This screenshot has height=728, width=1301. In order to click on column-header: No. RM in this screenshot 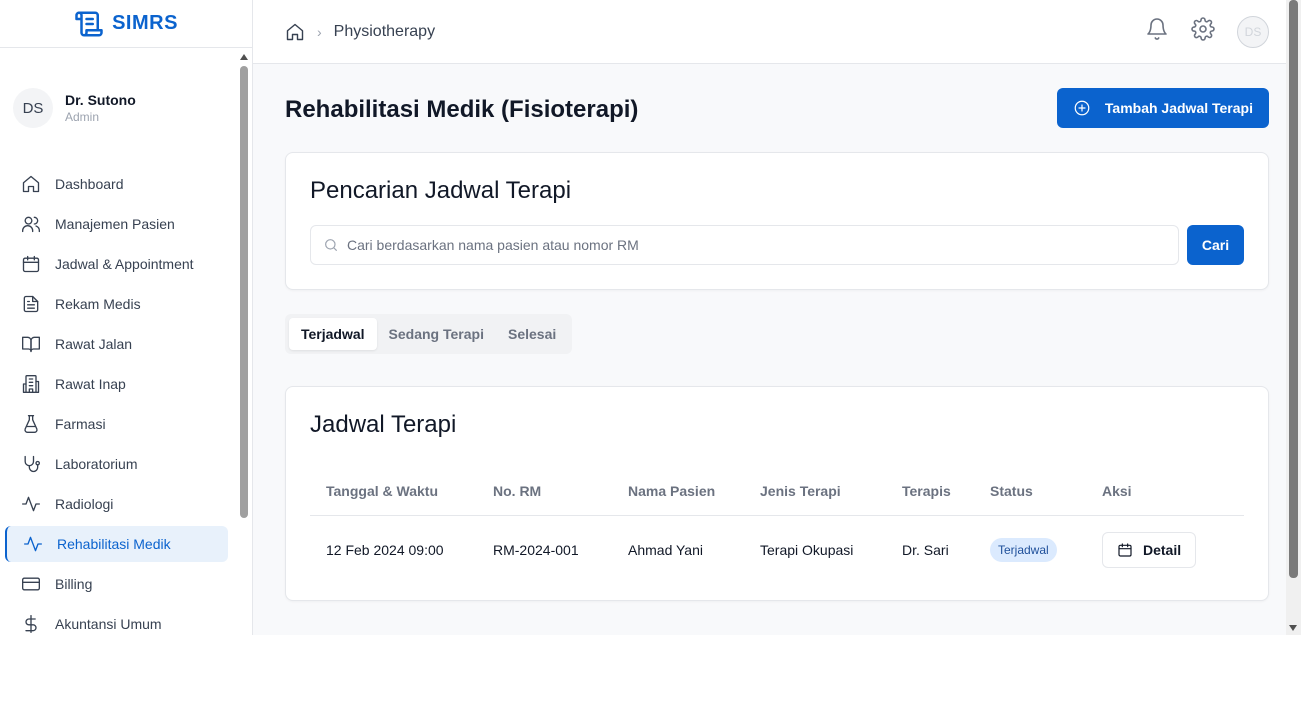, I will do `click(544, 491)`.